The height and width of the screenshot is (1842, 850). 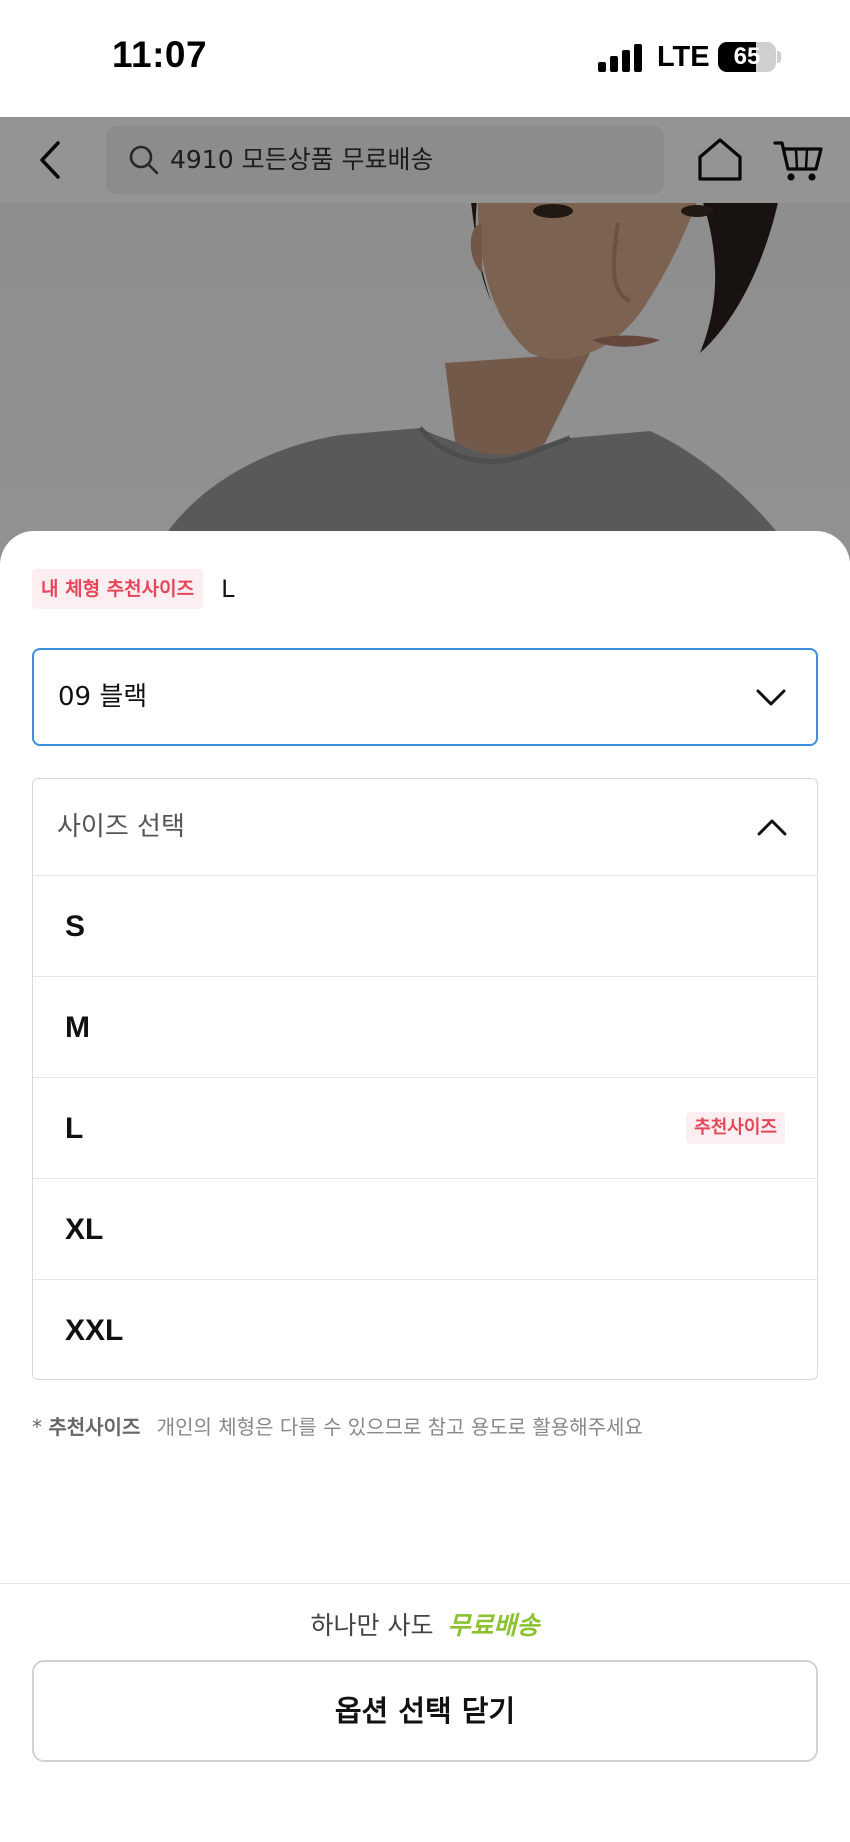 What do you see at coordinates (779, 57) in the screenshot?
I see `battery-cap` at bounding box center [779, 57].